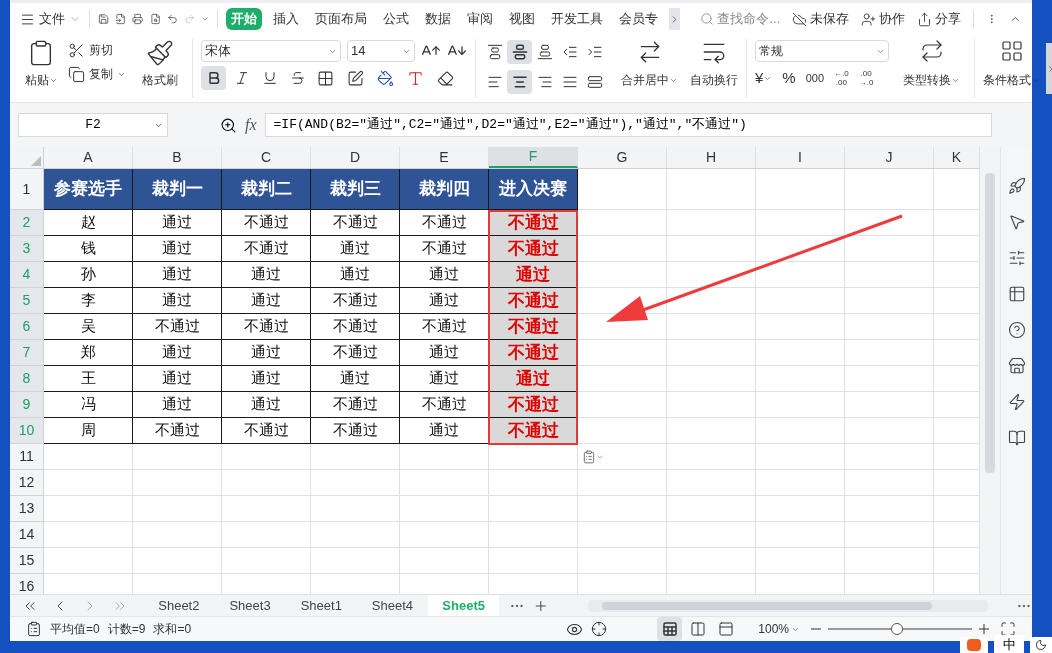  Describe the element at coordinates (97, 74) in the screenshot. I see `copy-button: 复制` at that location.